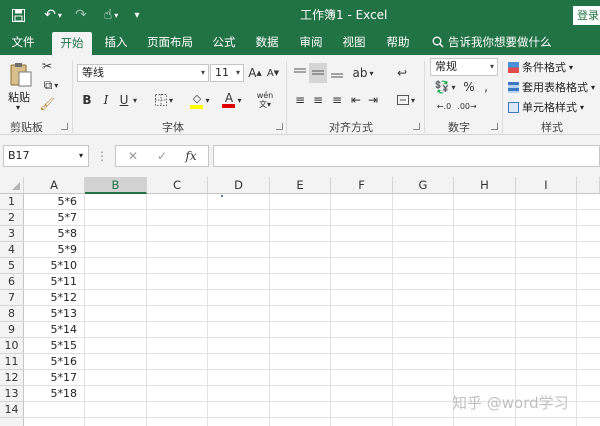 Image resolution: width=600 pixels, height=426 pixels. Describe the element at coordinates (265, 100) in the screenshot. I see `phonetic-guide-icon: wén 文▾` at that location.